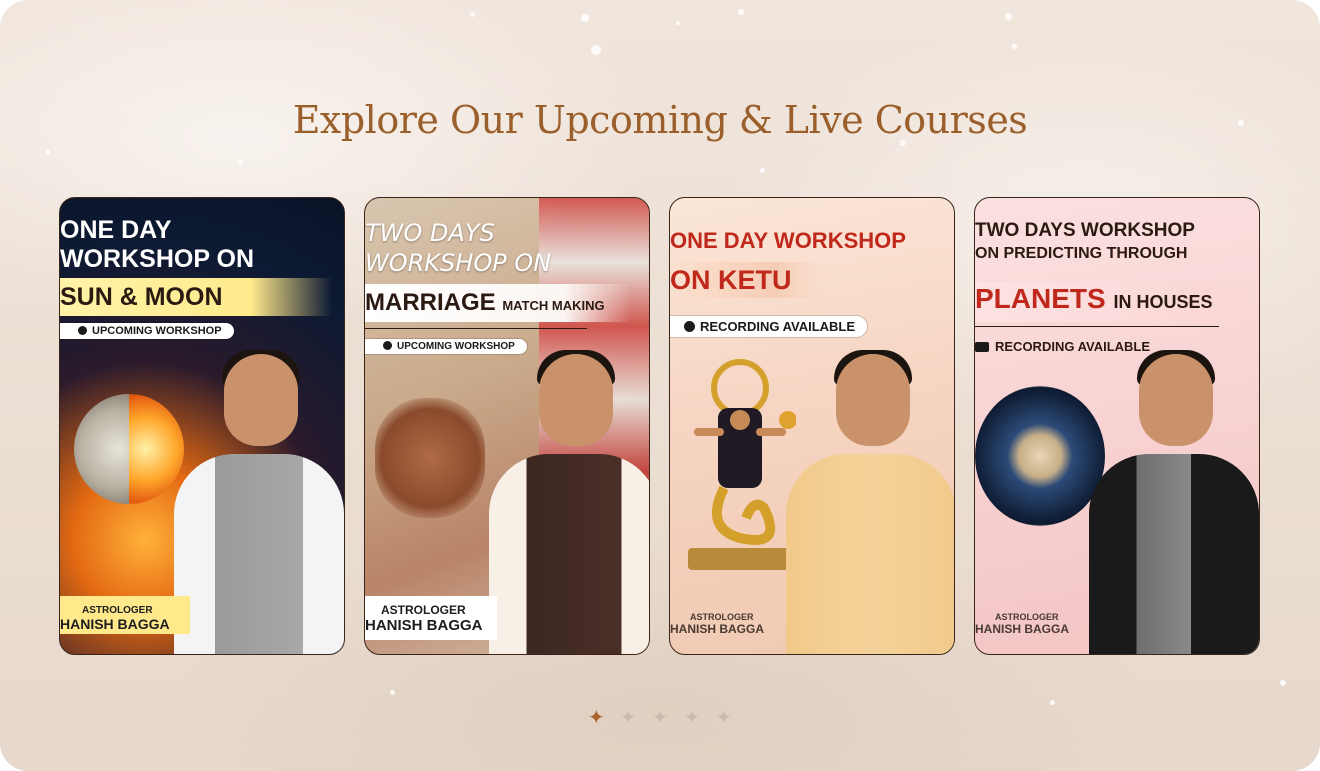  Describe the element at coordinates (141, 297) in the screenshot. I see `card-topic: SUN & MOON` at that location.